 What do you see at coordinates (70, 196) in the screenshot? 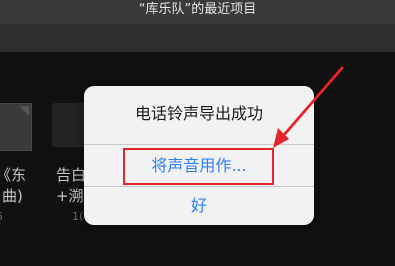
I see `project-title-line-2: +溯` at bounding box center [70, 196].